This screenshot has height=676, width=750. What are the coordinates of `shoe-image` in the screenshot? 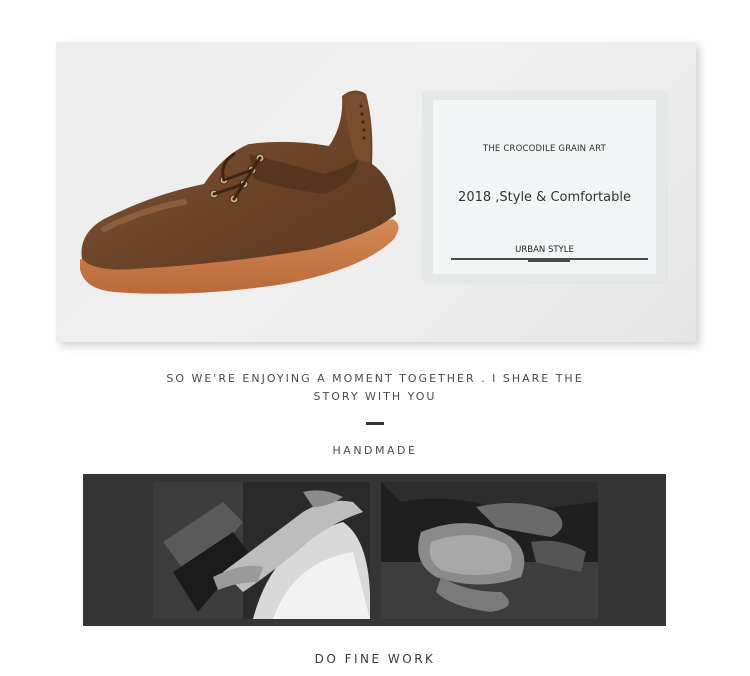 It's located at (239, 192).